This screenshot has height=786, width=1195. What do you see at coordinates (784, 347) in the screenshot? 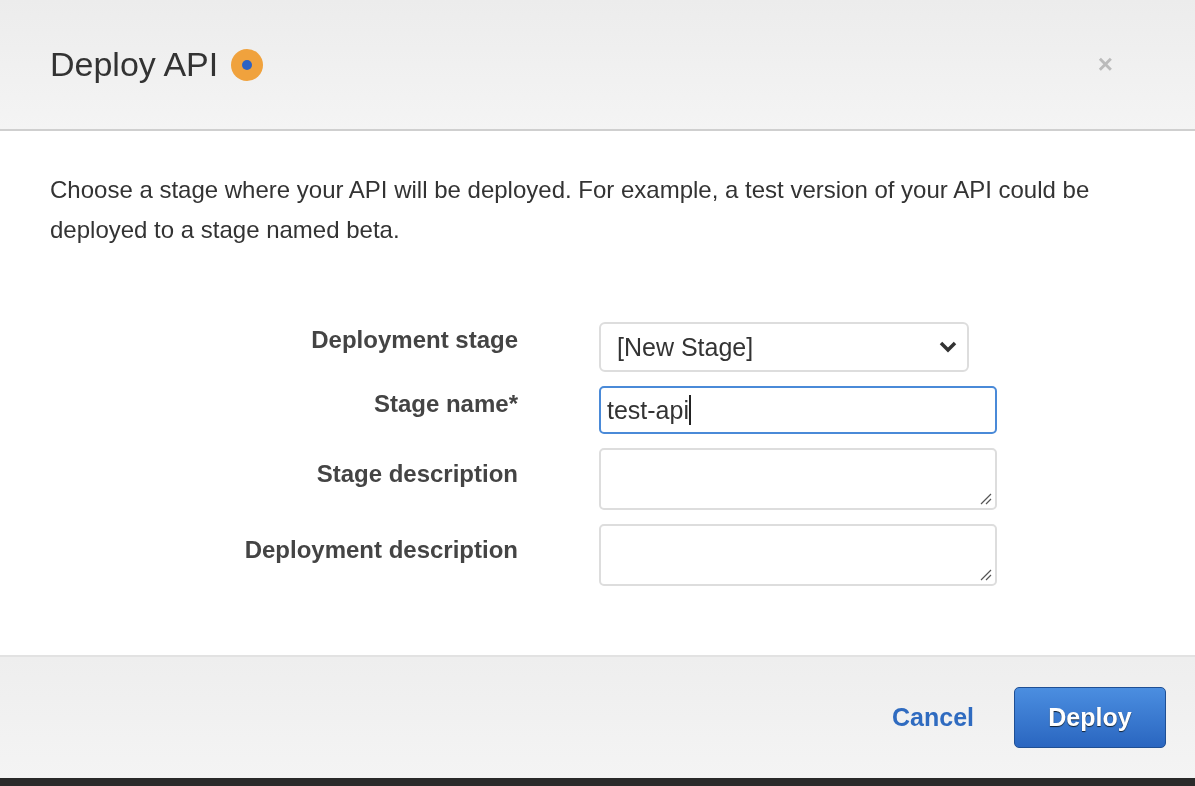
I see `stage-dropdown: [New Stage]` at bounding box center [784, 347].